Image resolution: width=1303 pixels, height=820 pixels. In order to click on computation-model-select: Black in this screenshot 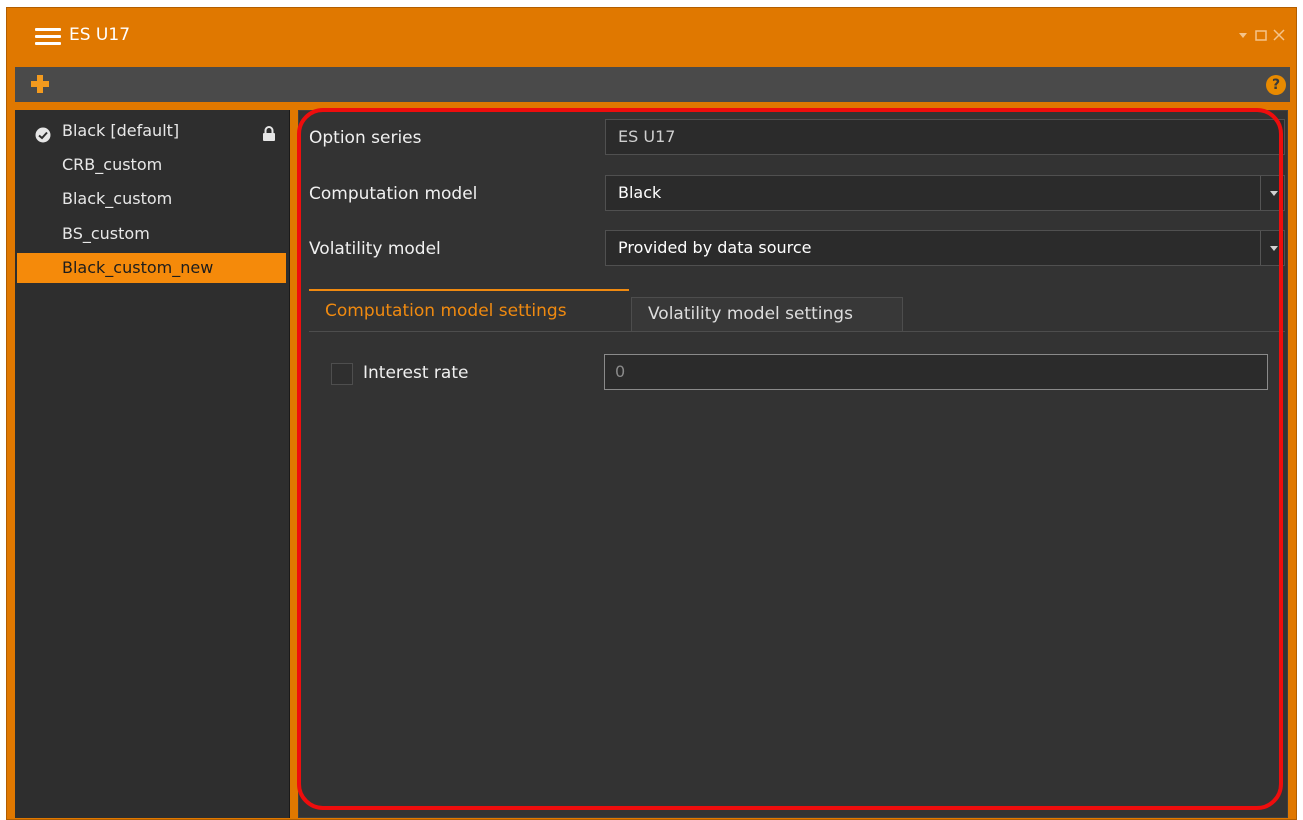, I will do `click(945, 193)`.